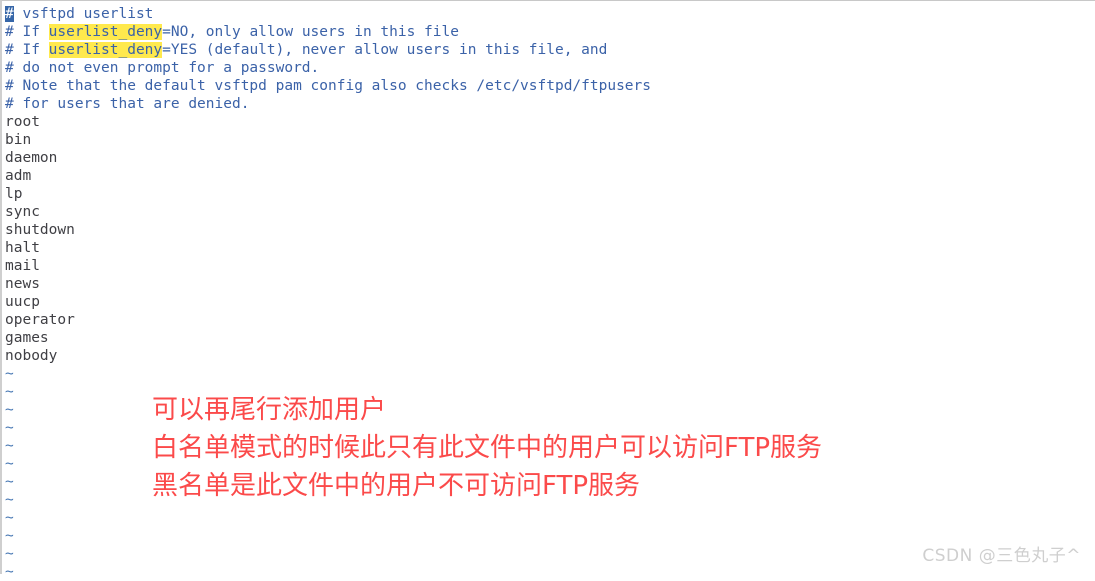 The image size is (1095, 581). I want to click on buffer-line-user: daemon, so click(31, 158).